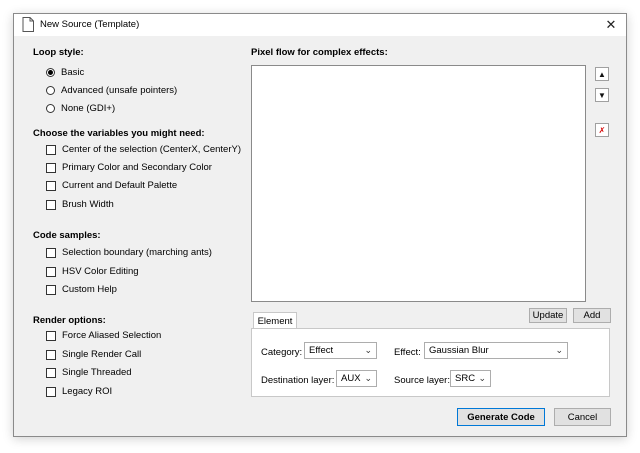  Describe the element at coordinates (430, 362) in the screenshot. I see `element-panel` at that location.